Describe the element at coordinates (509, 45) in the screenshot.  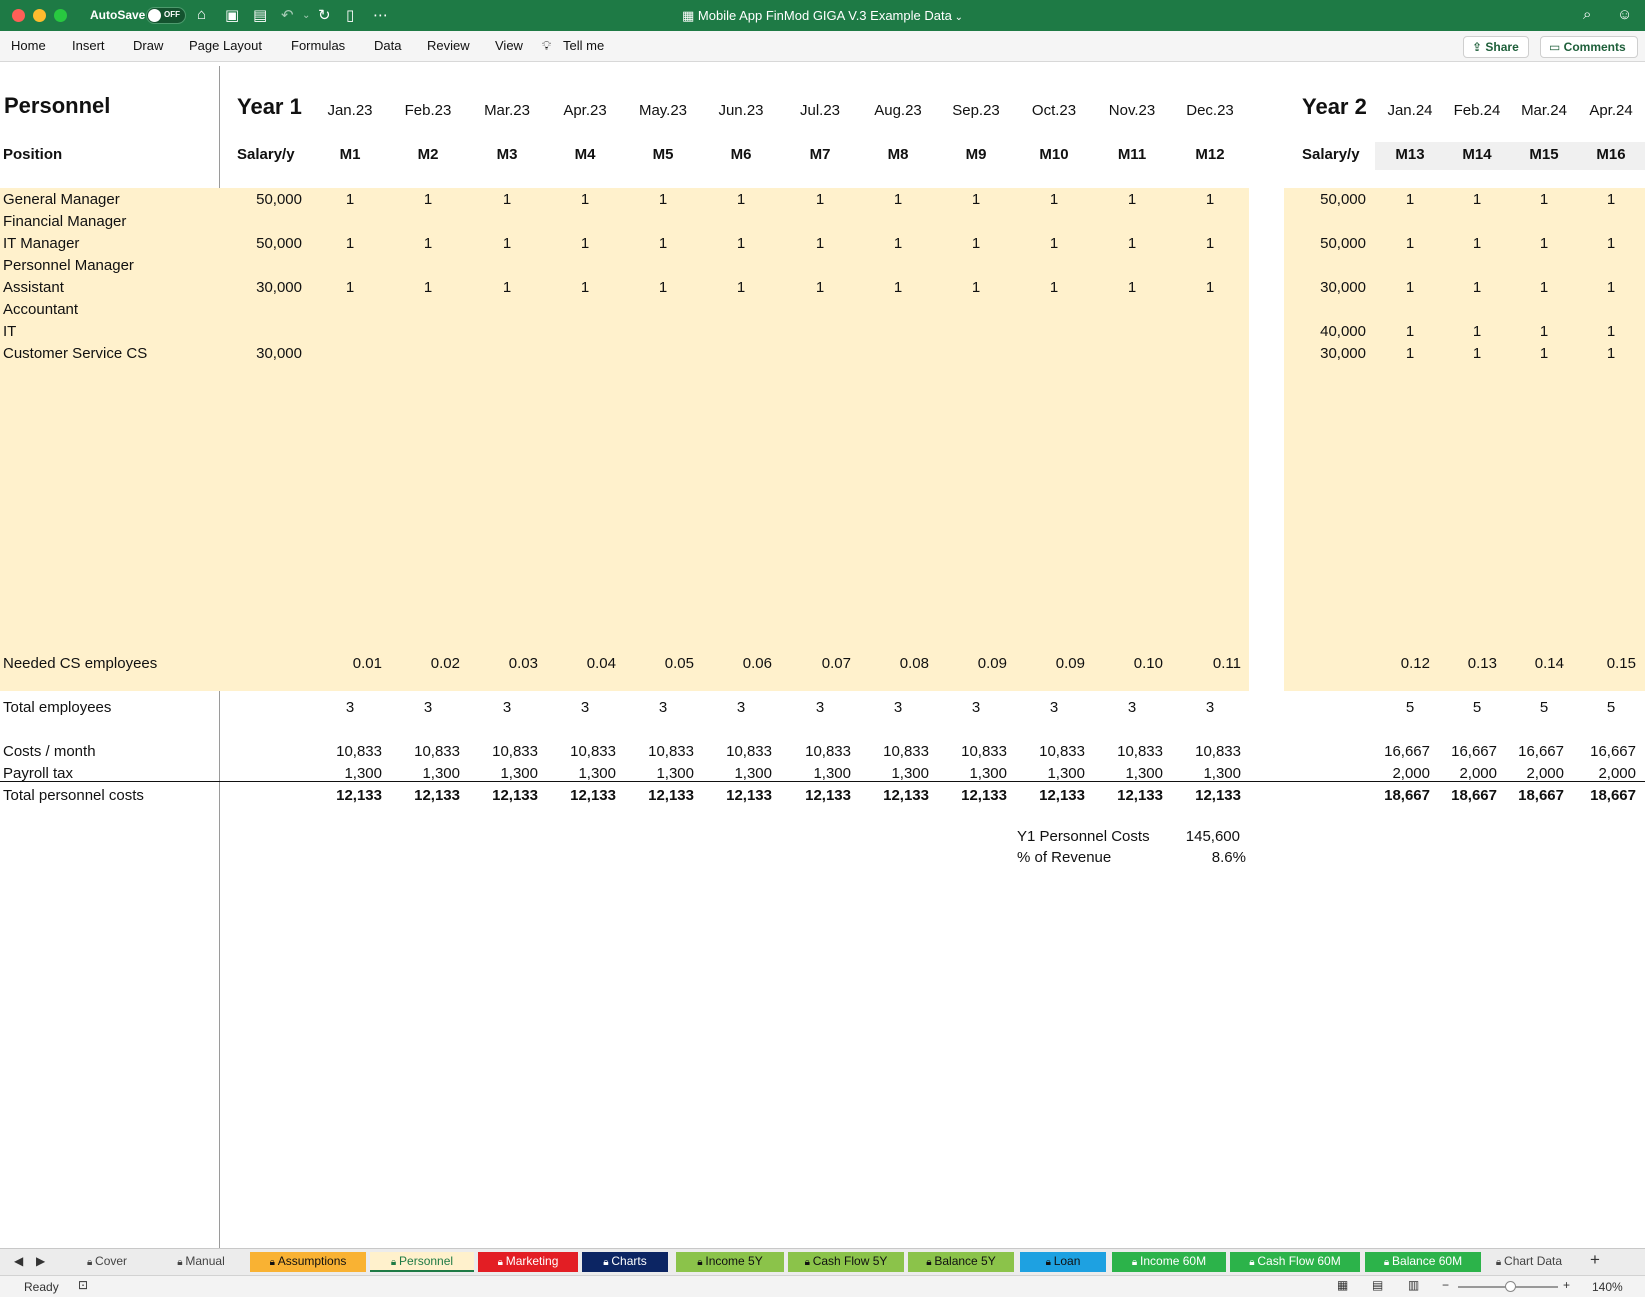
I see `tab-view: View` at that location.